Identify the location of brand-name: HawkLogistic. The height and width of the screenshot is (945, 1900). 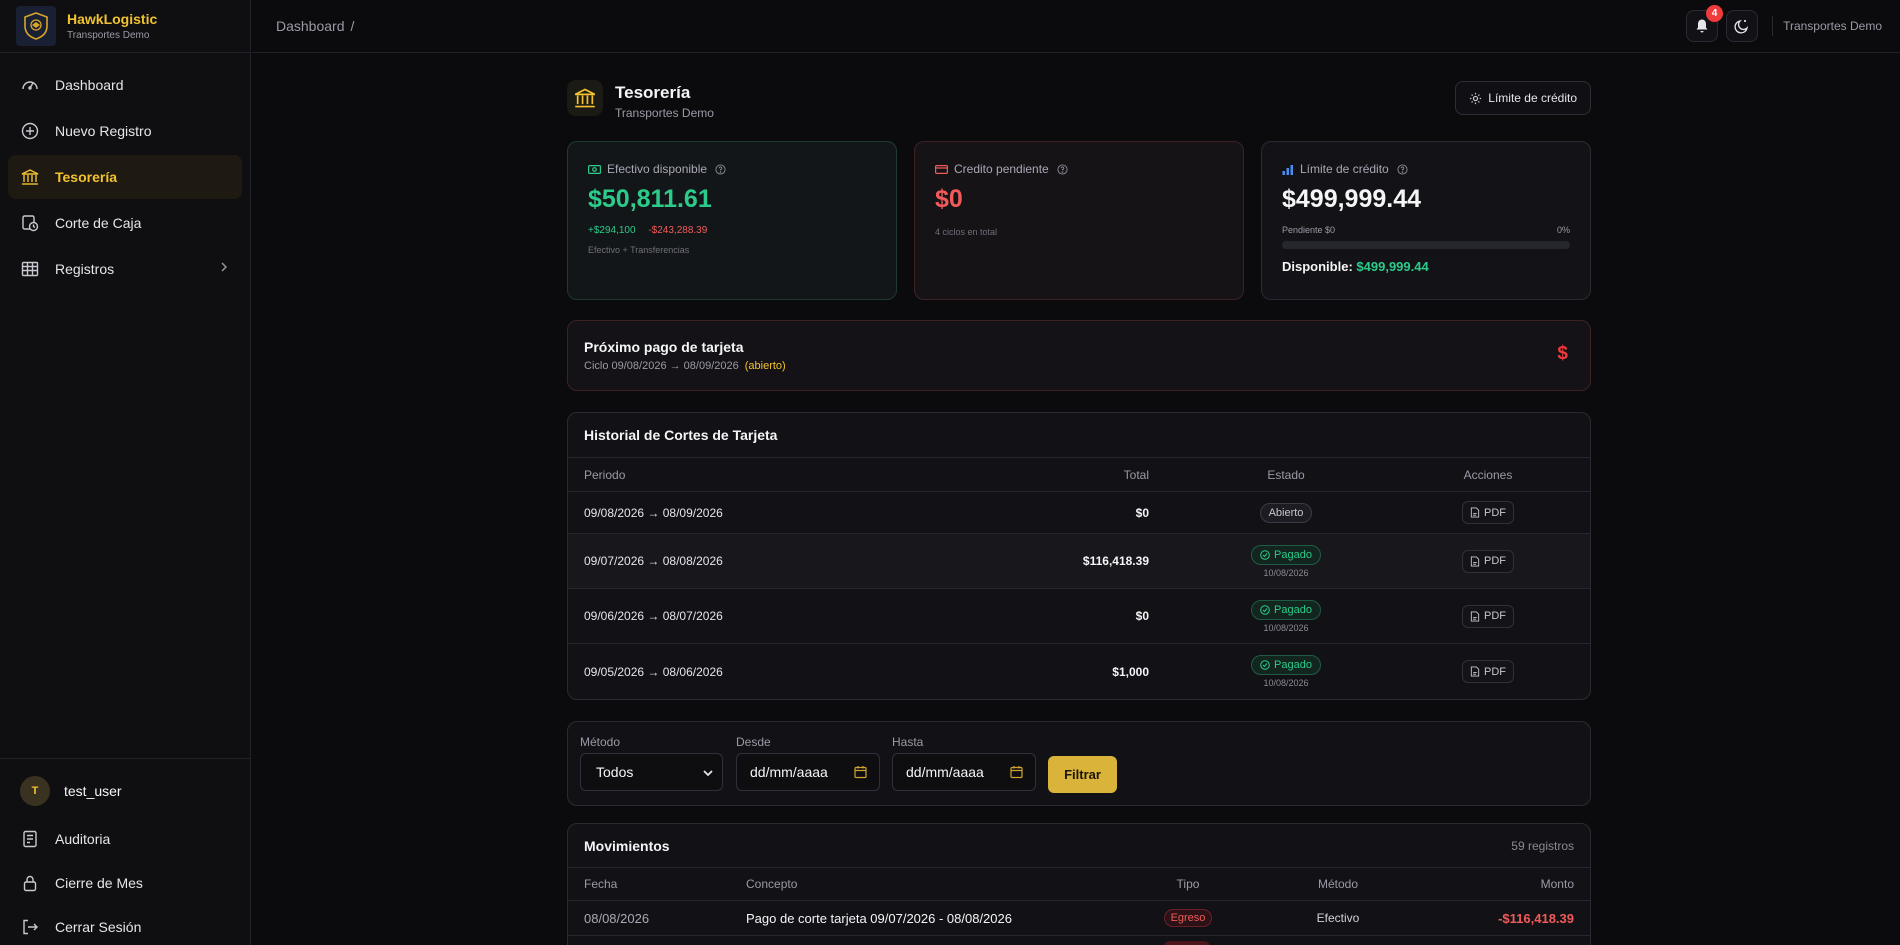
(112, 19).